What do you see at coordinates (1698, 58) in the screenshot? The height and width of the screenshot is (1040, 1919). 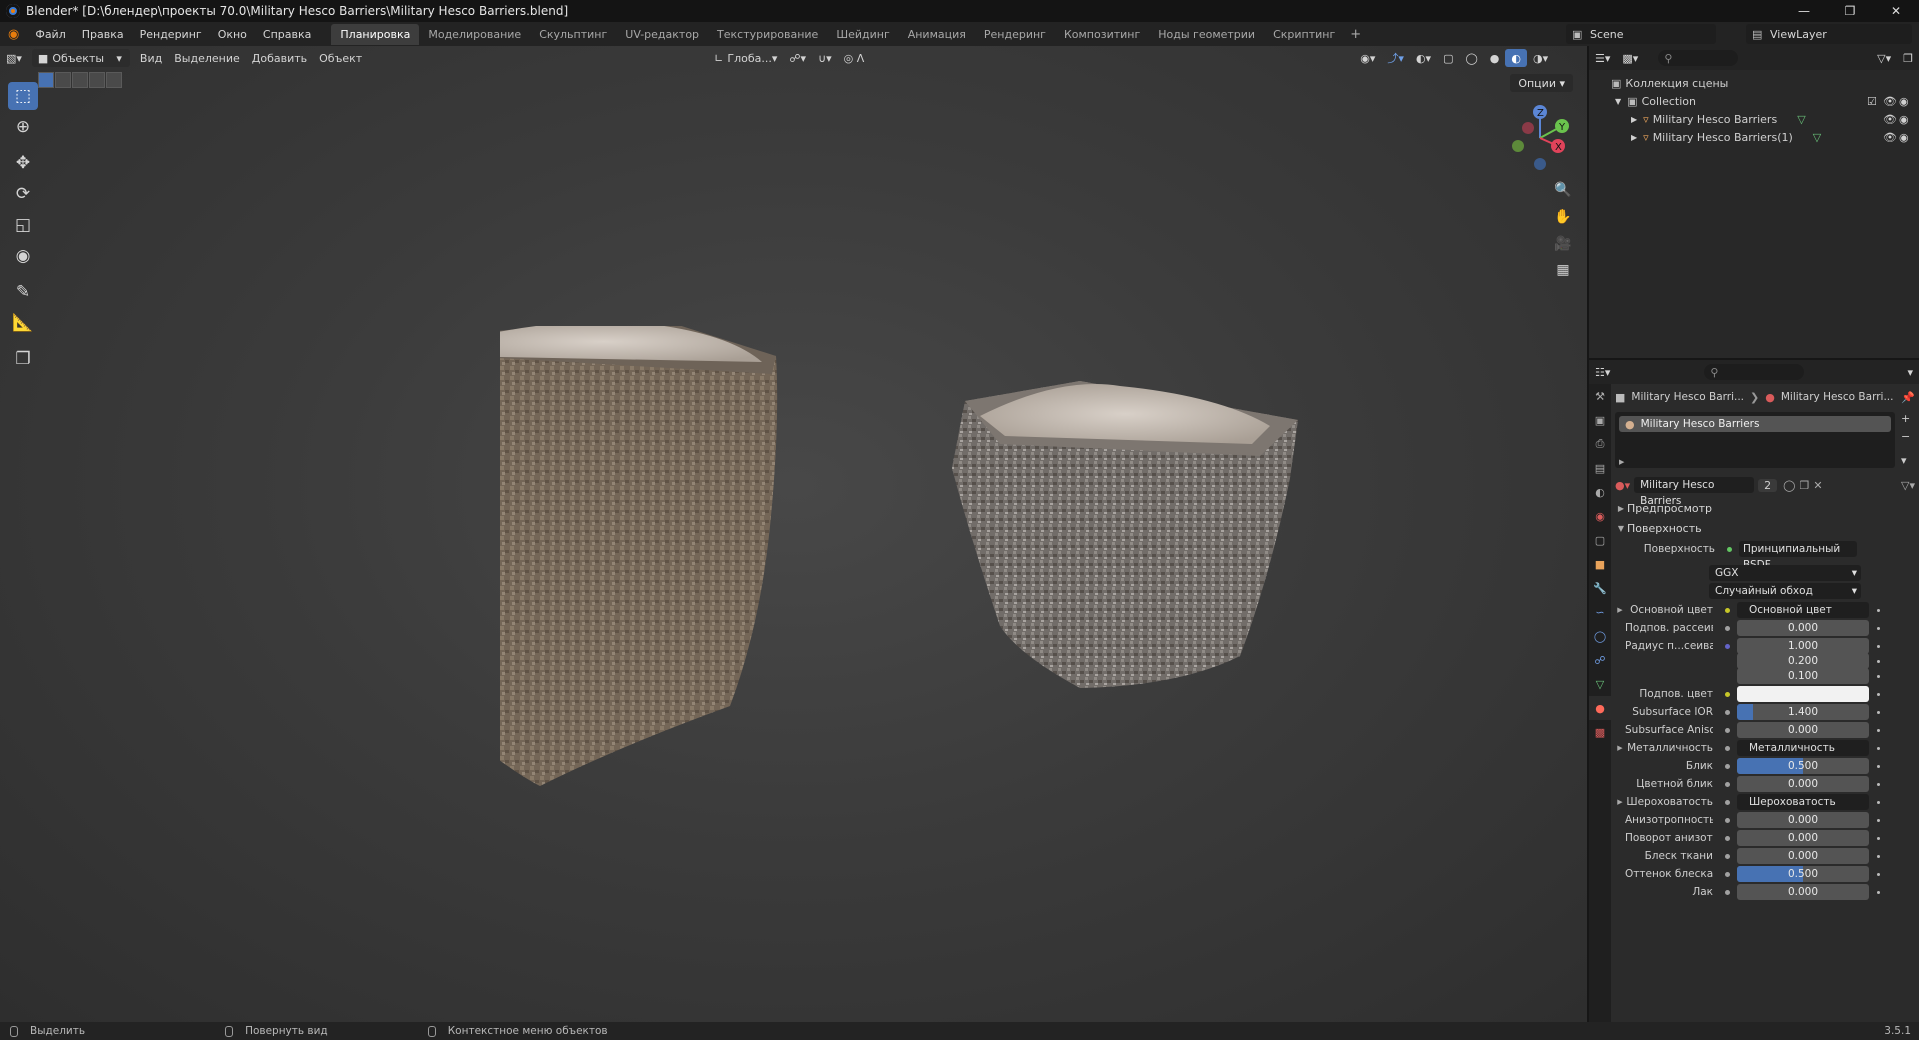 I see `outliner-search-input: ⚲` at bounding box center [1698, 58].